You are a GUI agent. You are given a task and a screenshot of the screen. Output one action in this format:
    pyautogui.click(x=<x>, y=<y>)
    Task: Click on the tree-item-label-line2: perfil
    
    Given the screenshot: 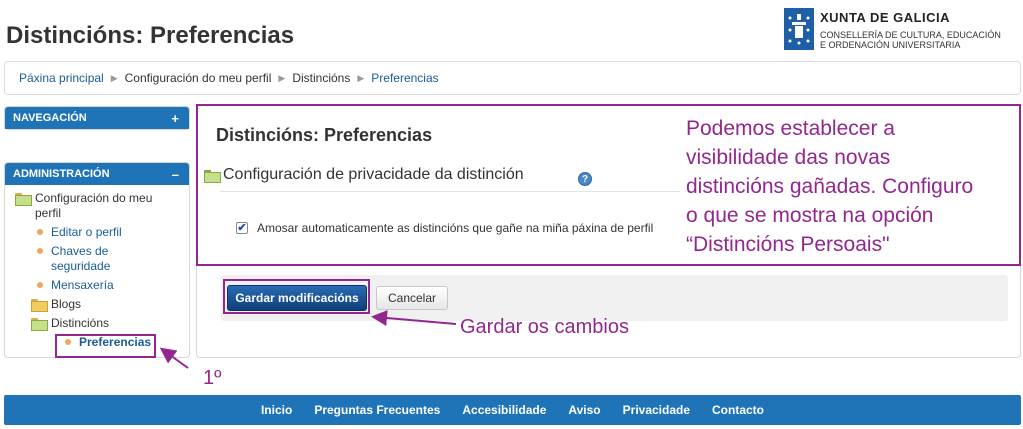 What is the action you would take?
    pyautogui.click(x=48, y=213)
    